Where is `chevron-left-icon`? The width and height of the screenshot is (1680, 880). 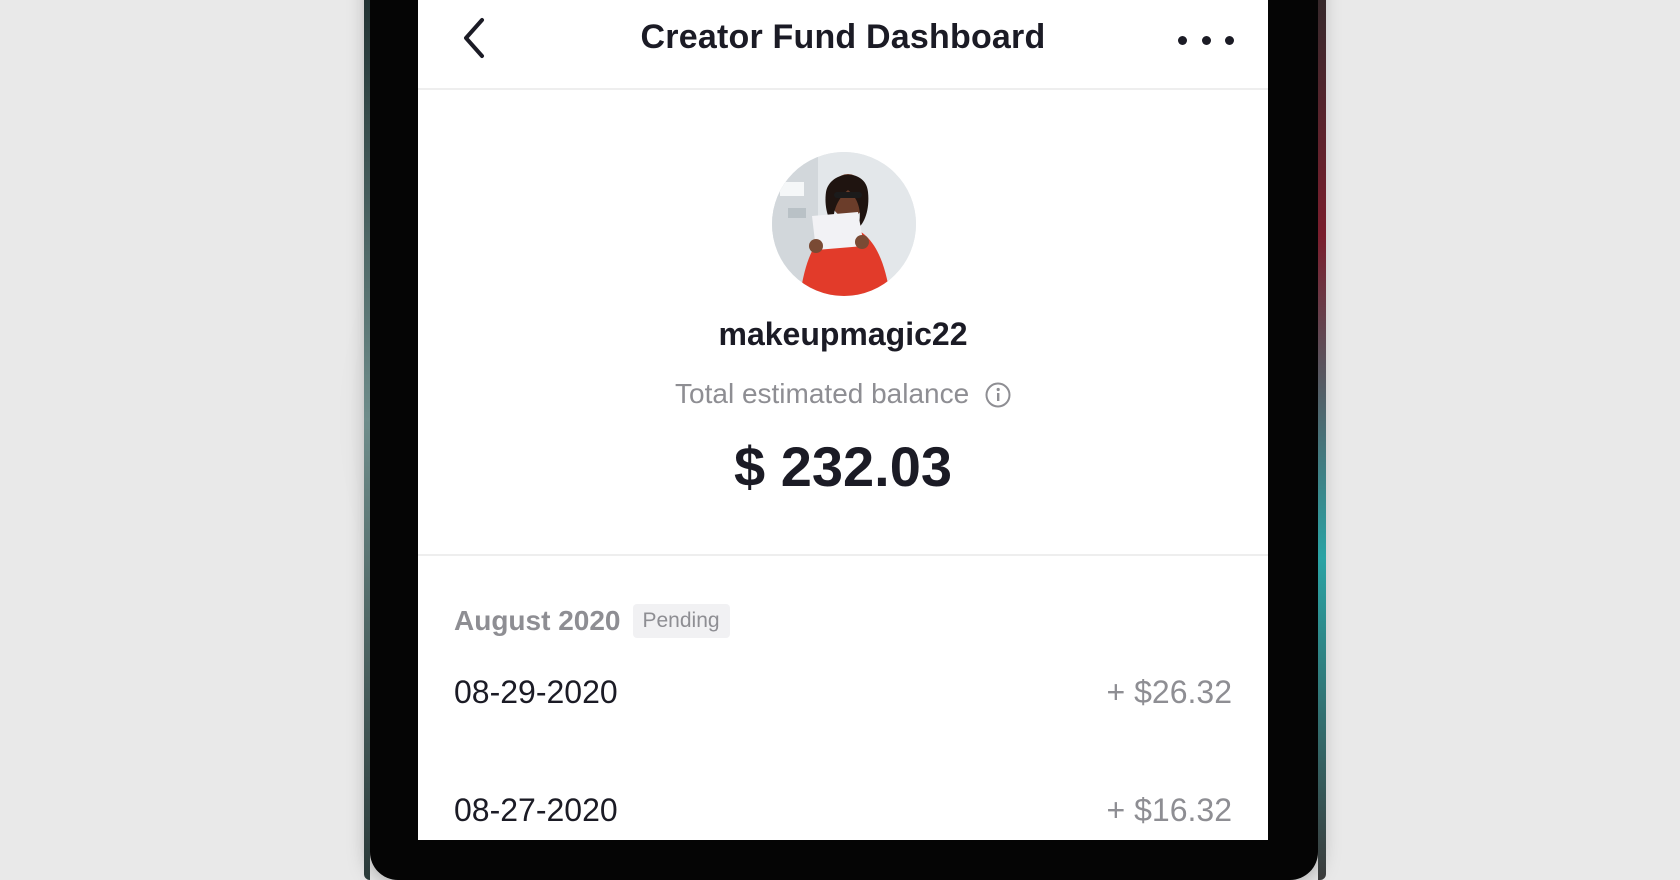 chevron-left-icon is located at coordinates (474, 38).